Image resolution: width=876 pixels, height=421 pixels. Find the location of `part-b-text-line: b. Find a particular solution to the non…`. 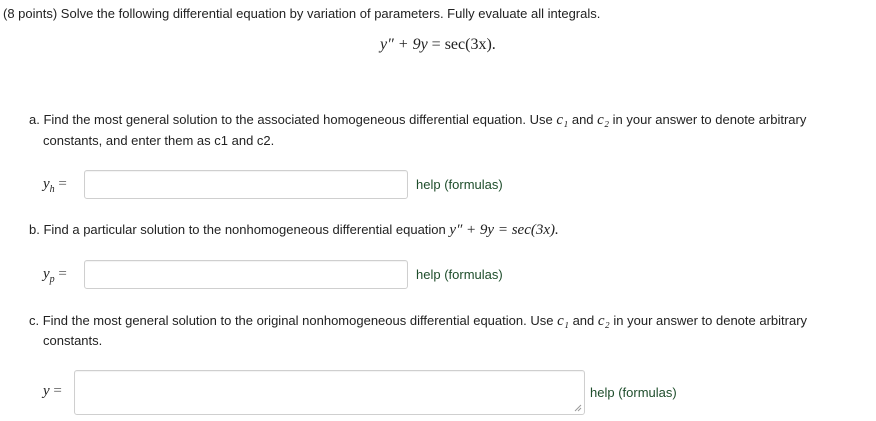

part-b-text-line: b. Find a particular solution to the non… is located at coordinates (294, 230).